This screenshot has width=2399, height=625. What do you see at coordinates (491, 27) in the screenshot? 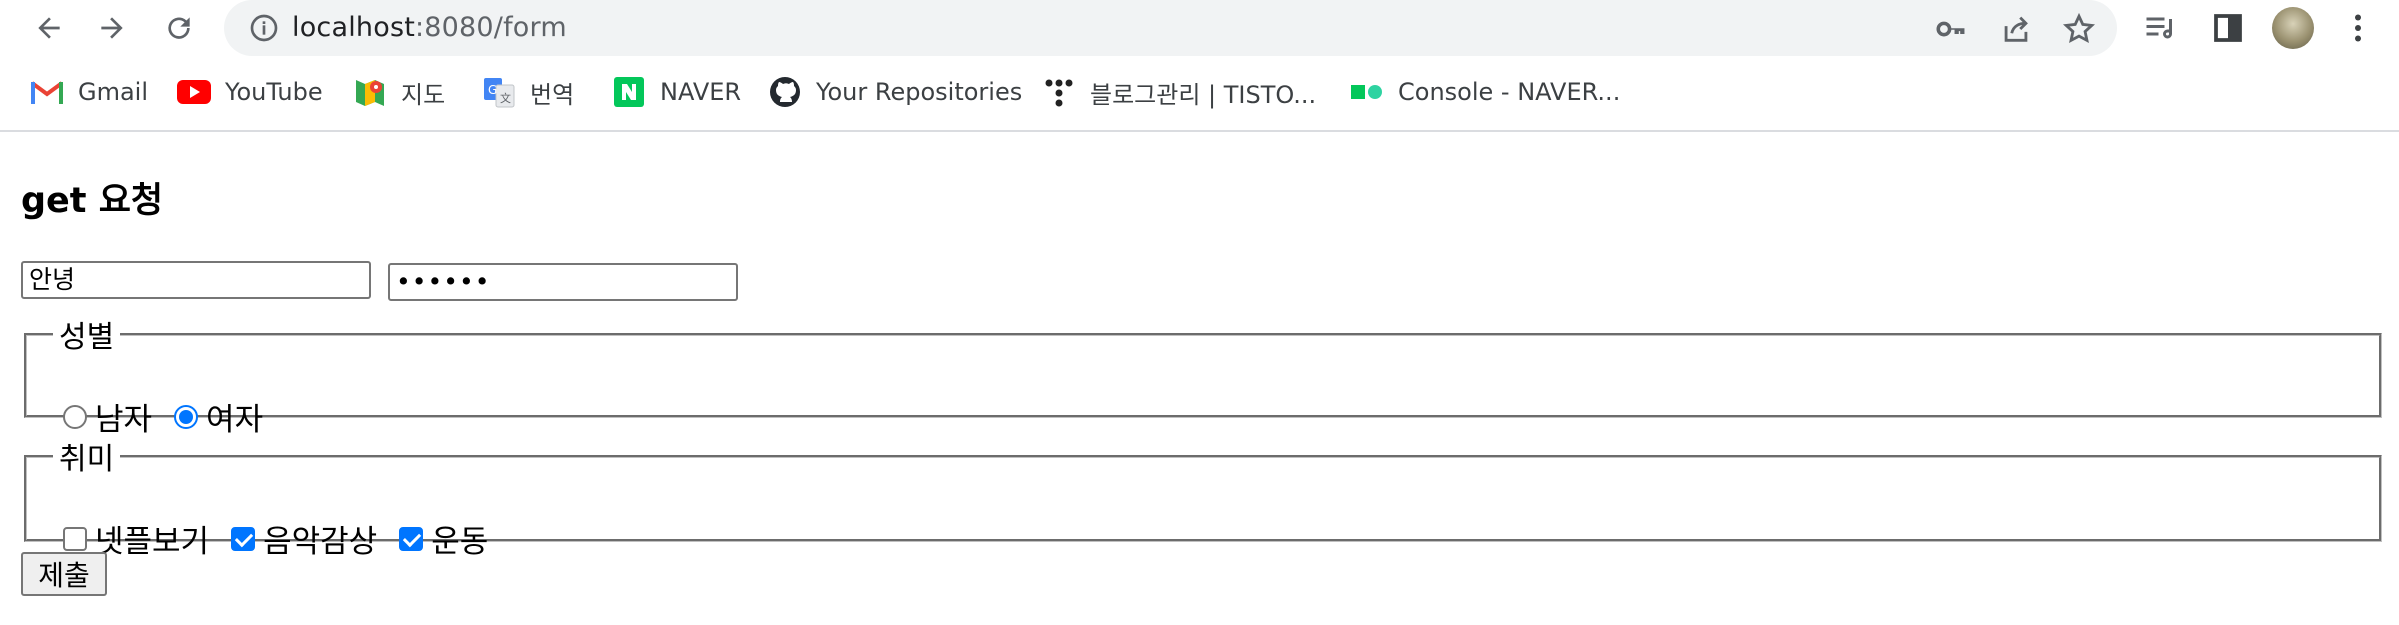
I see `url-path: :8080/form` at bounding box center [491, 27].